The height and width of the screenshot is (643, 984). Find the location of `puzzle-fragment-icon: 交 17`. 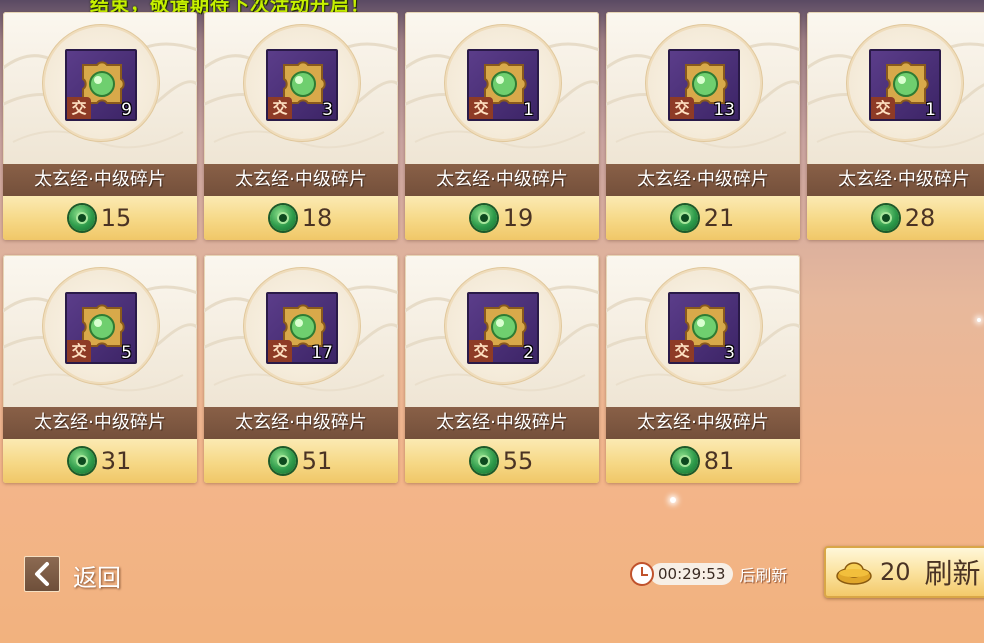

puzzle-fragment-icon: 交 17 is located at coordinates (302, 328).